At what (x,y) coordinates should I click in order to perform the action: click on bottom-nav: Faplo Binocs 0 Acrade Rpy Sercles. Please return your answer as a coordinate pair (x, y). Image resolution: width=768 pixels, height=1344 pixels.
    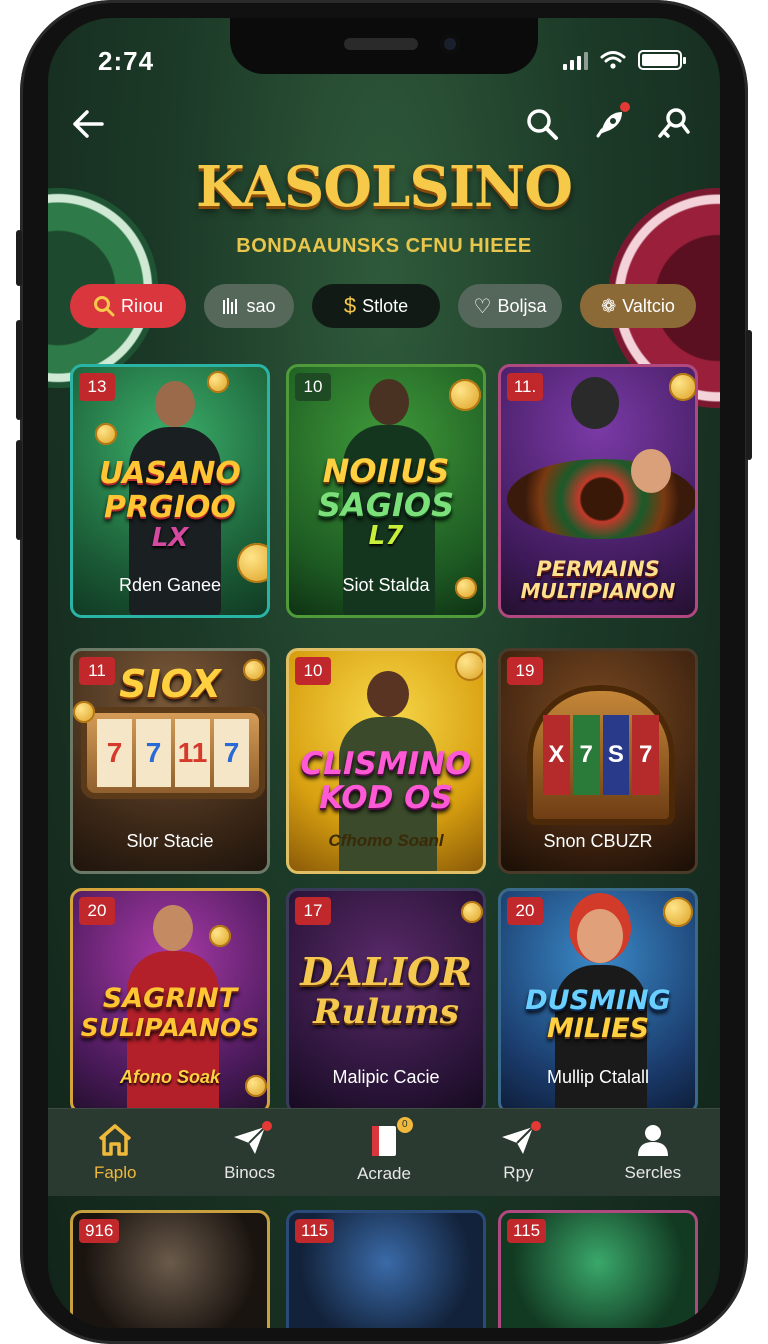
    Looking at the image, I should click on (384, 1152).